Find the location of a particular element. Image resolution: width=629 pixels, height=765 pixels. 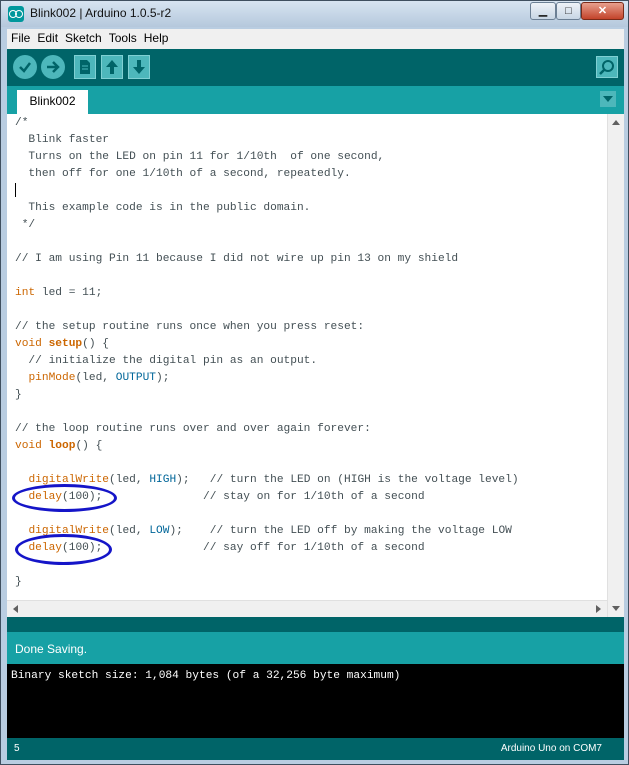

close-button: ✕ is located at coordinates (602, 11).